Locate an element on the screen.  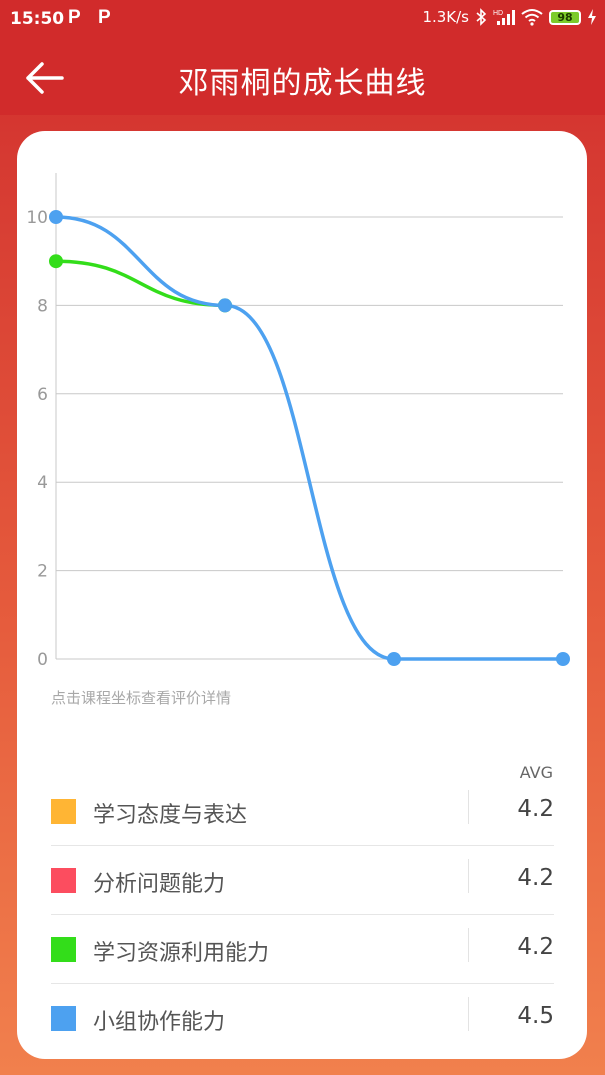
legend-item: 学习态度与表达 4.2 is located at coordinates (302, 811).